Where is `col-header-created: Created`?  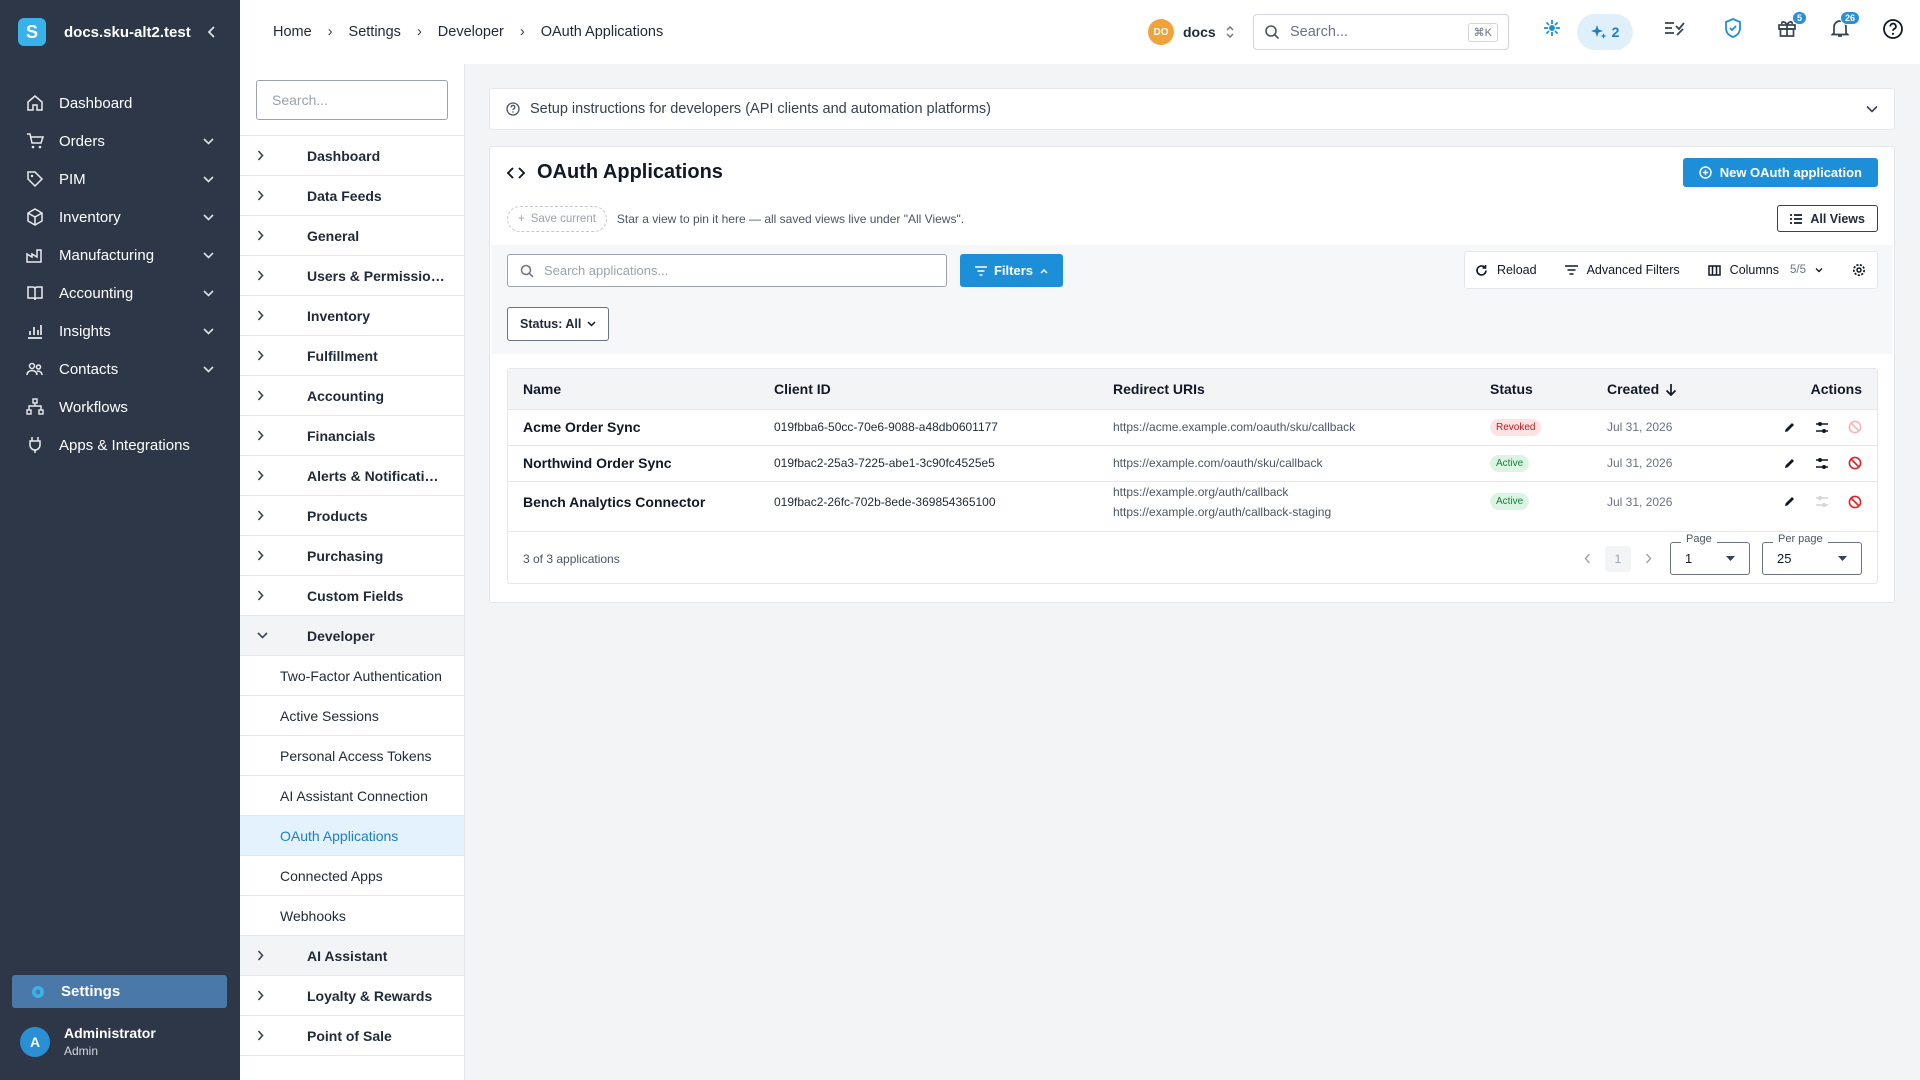
col-header-created: Created is located at coordinates (1667, 389).